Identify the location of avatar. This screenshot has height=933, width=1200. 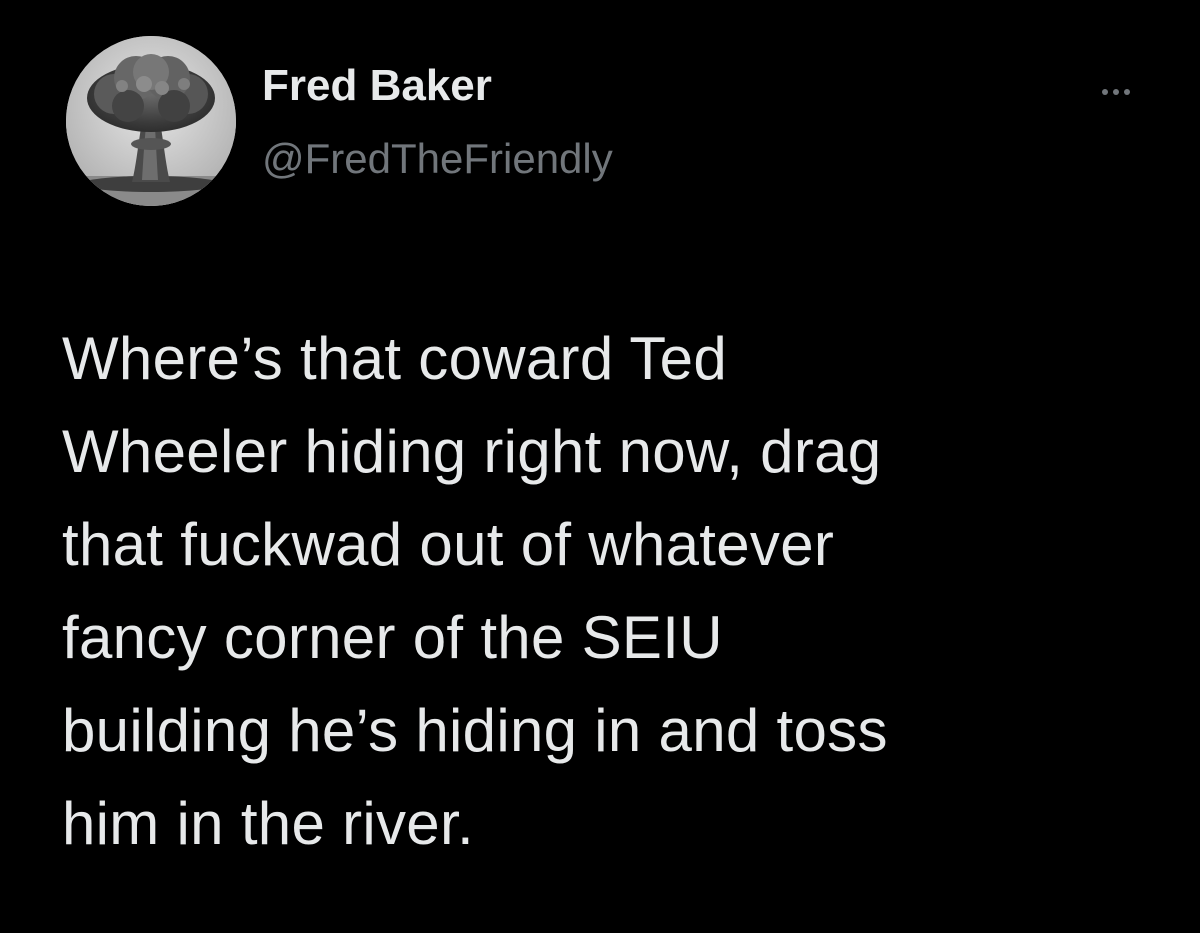
(151, 121).